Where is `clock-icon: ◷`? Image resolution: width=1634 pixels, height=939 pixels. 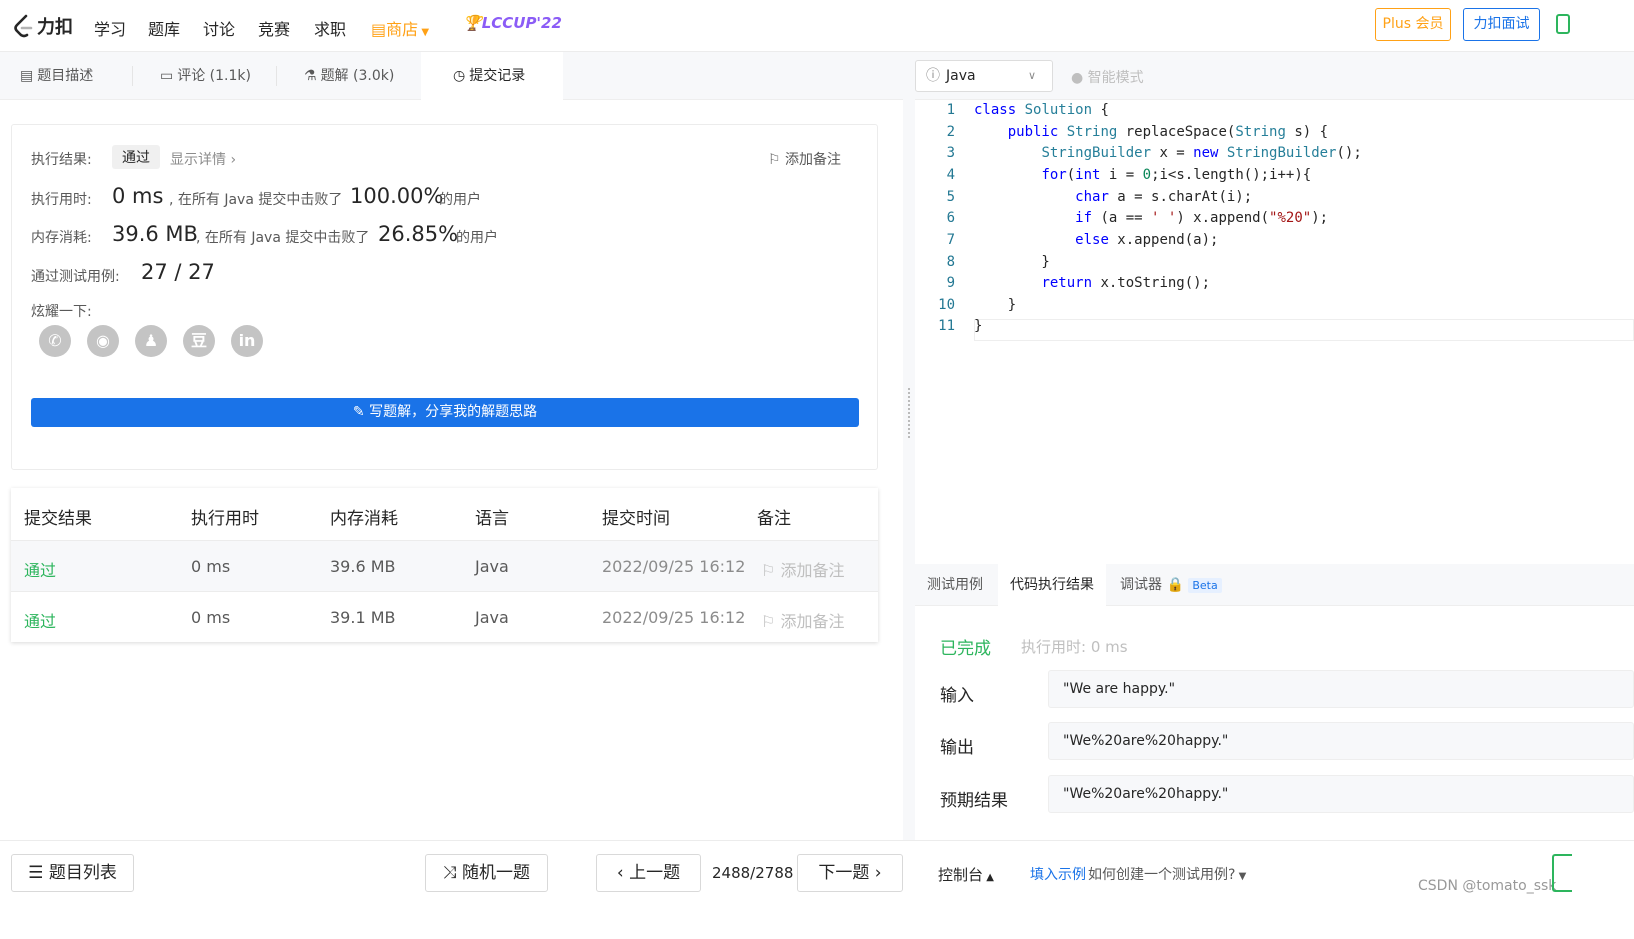 clock-icon: ◷ is located at coordinates (459, 76).